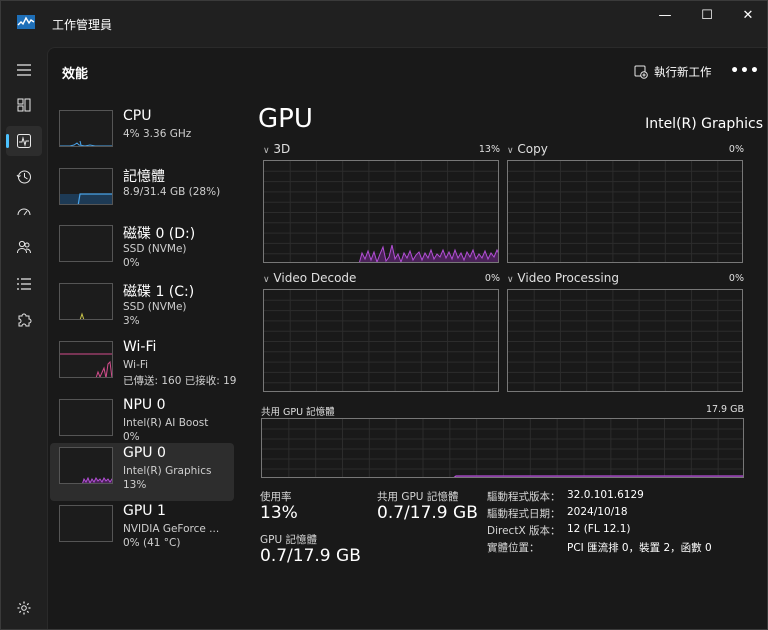 Image resolution: width=768 pixels, height=630 pixels. Describe the element at coordinates (157, 134) in the screenshot. I see `device-usage: 4% 3.36 GHz` at that location.